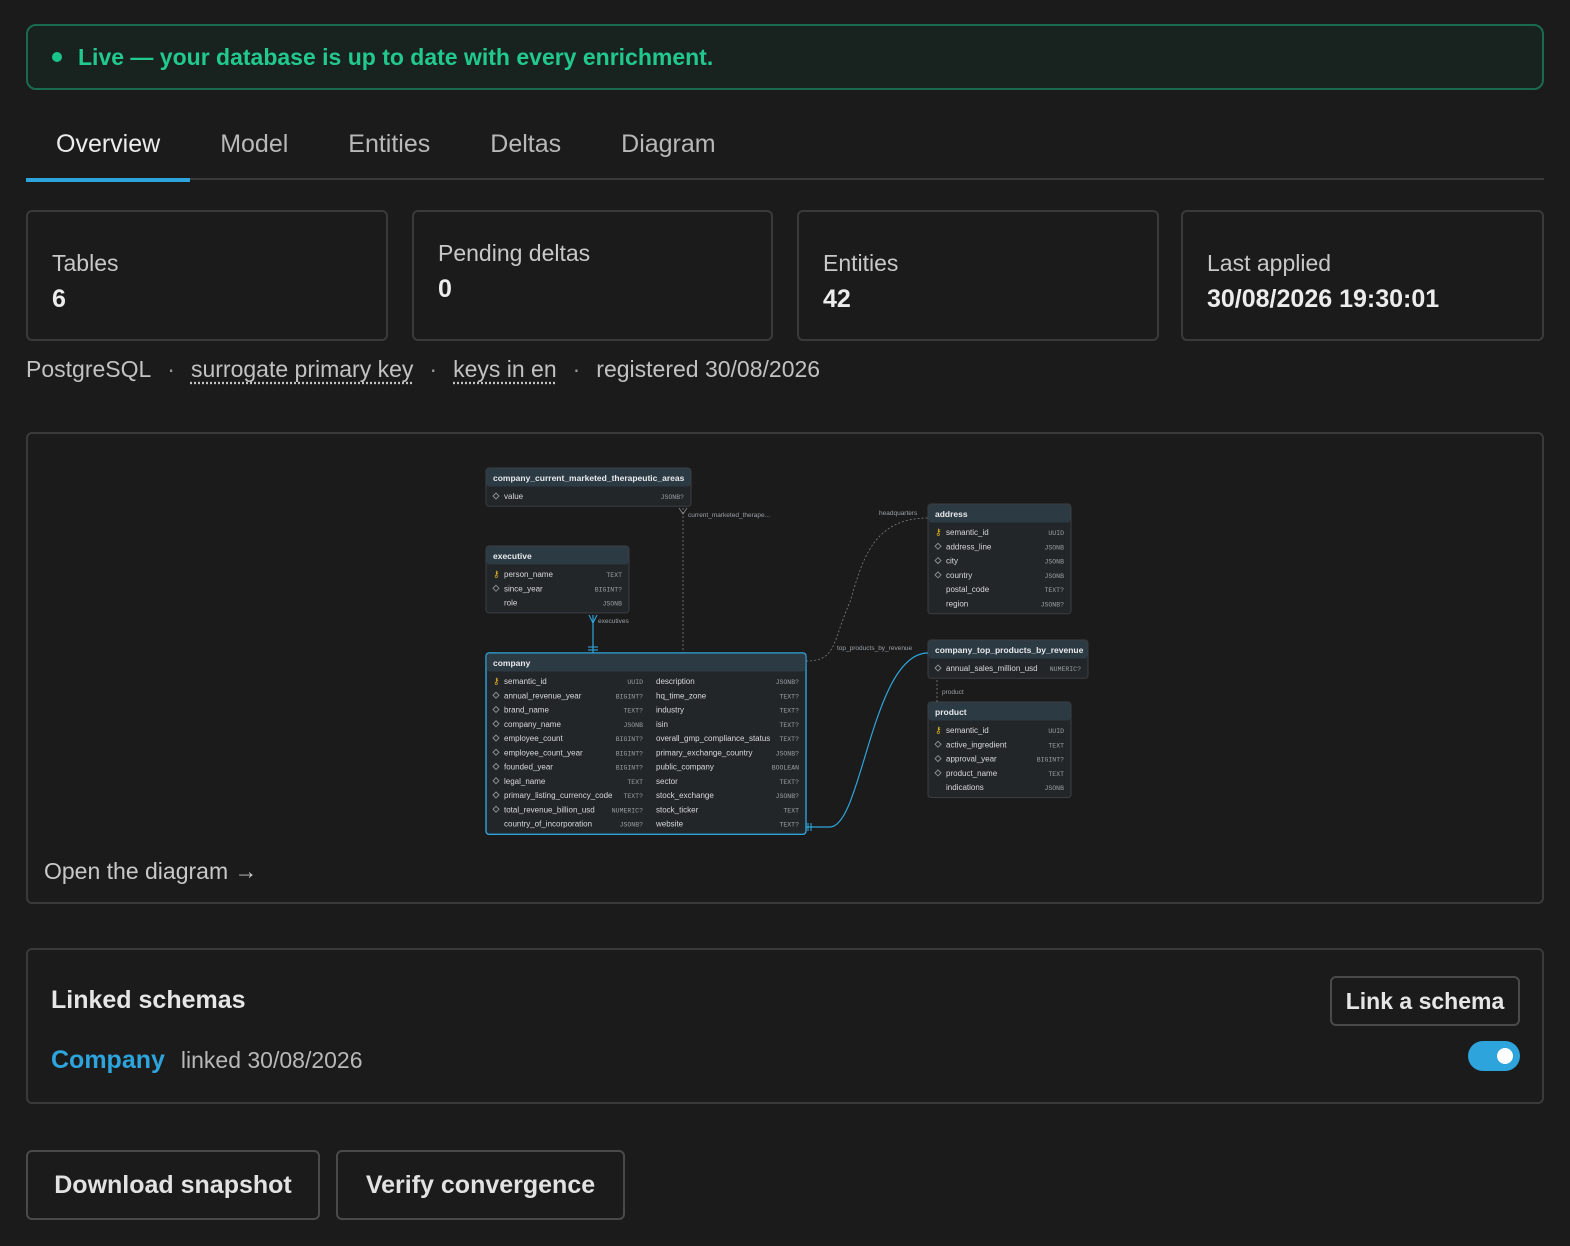 Image resolution: width=1570 pixels, height=1246 pixels. Describe the element at coordinates (713, 738) in the screenshot. I see `column-name: overall_gmp_compliance_status` at that location.